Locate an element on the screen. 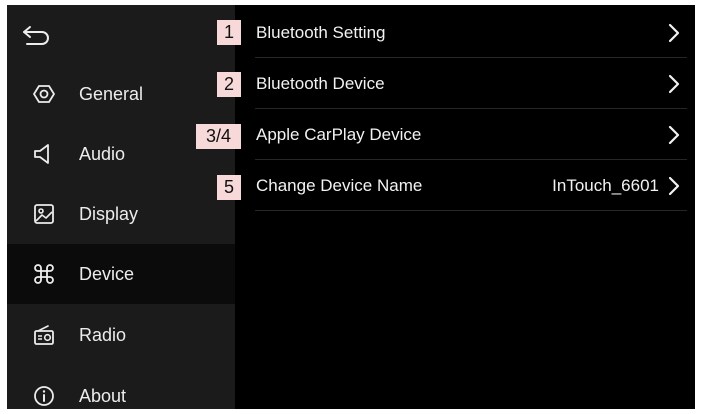 This screenshot has height=414, width=701. back-button is located at coordinates (41, 35).